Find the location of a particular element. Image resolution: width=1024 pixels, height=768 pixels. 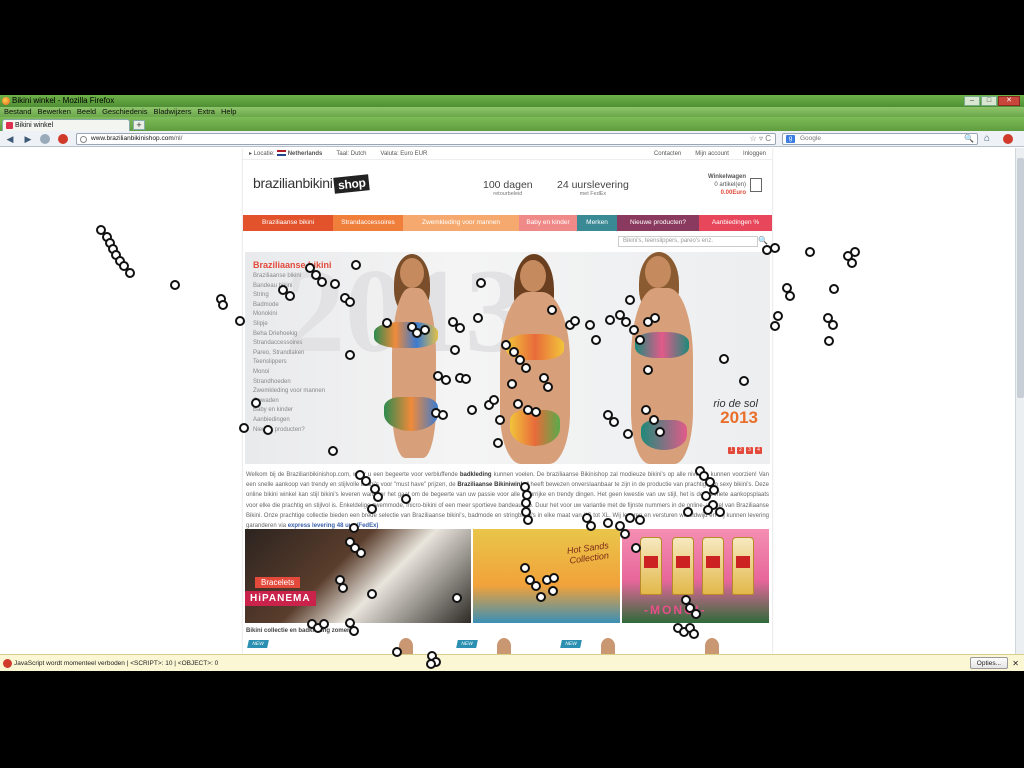

forward-button: ▶ is located at coordinates (28, 139).